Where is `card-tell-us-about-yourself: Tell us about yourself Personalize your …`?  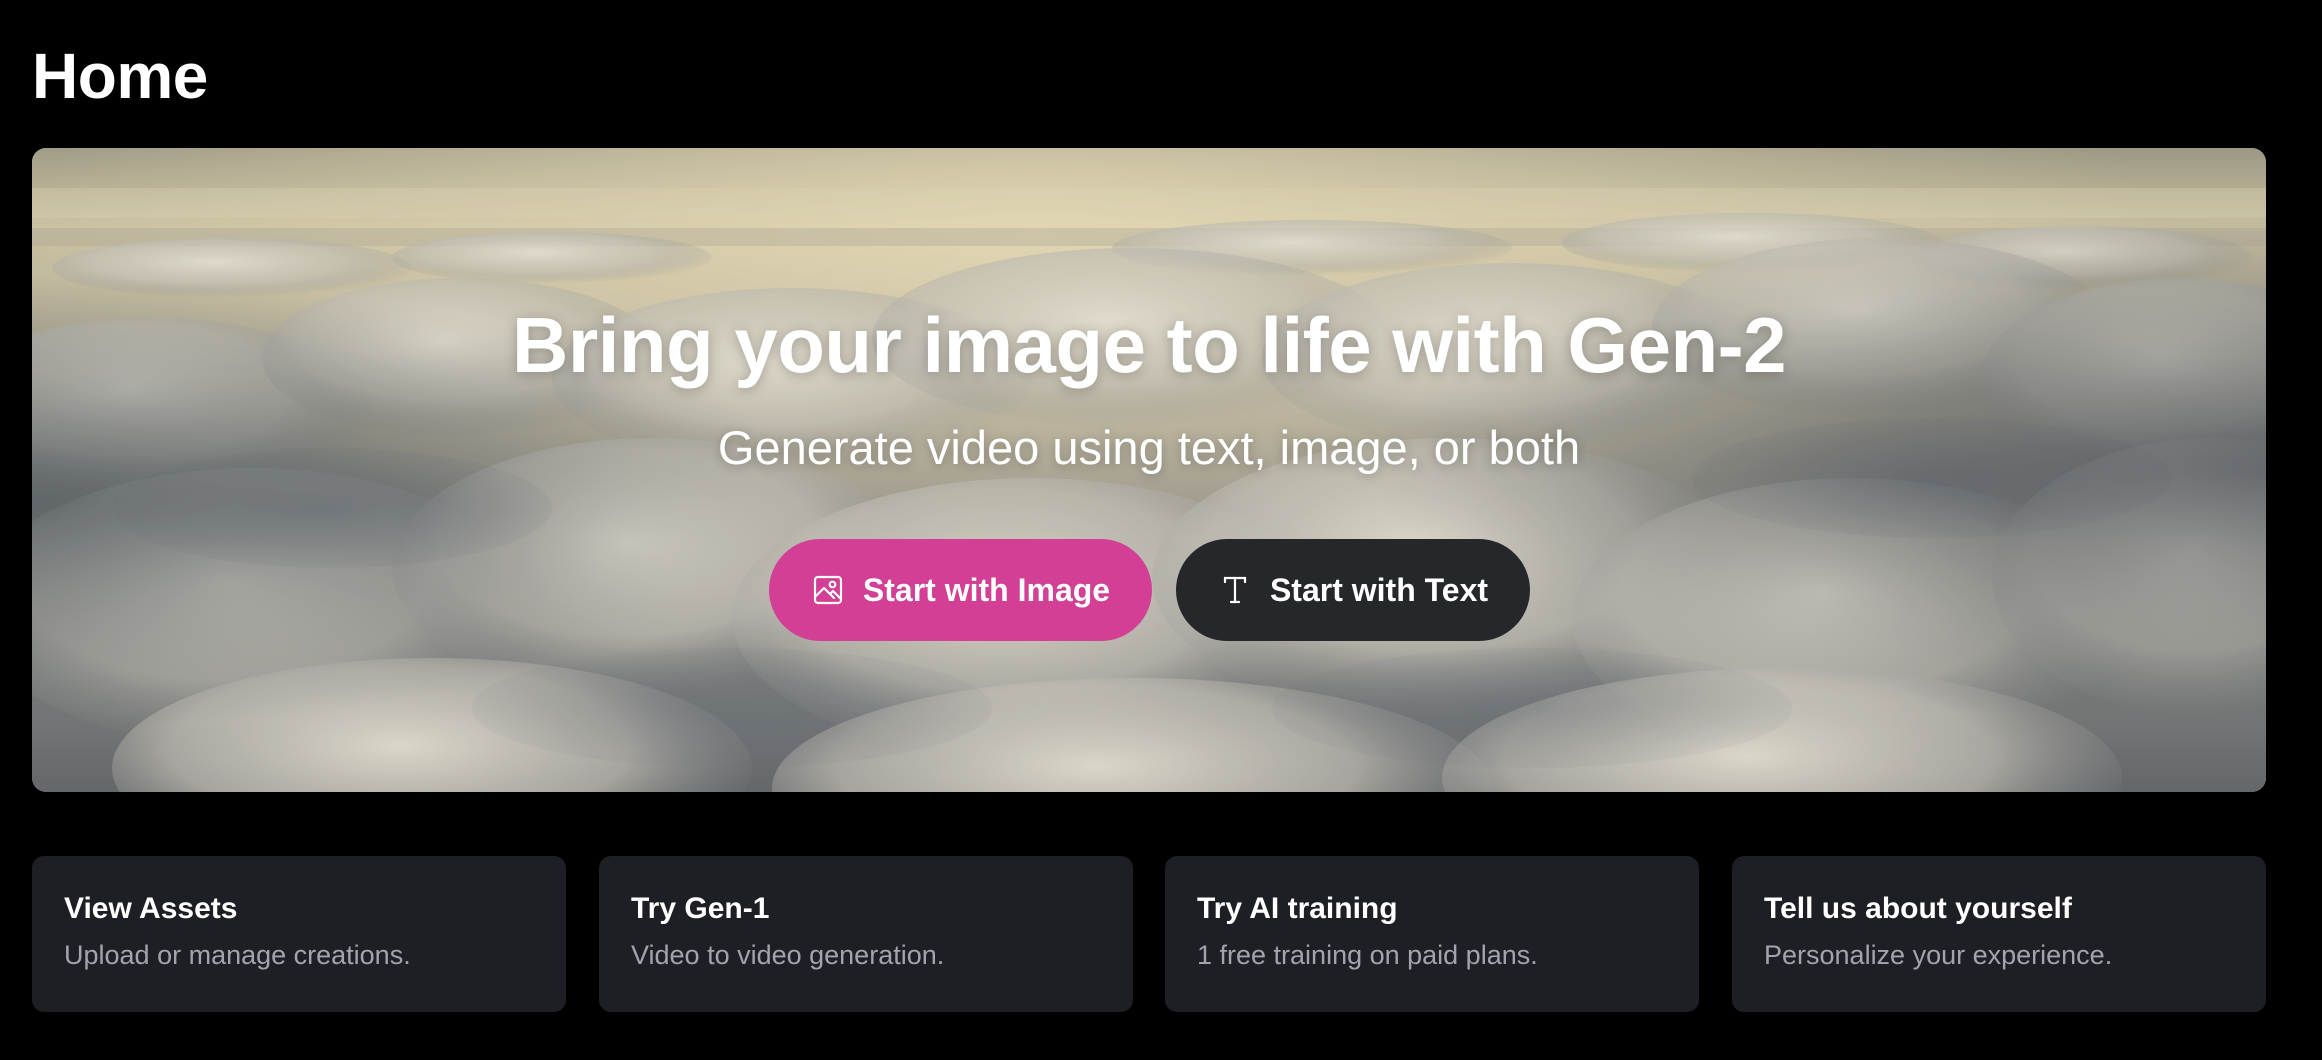 card-tell-us-about-yourself: Tell us about yourself Personalize your … is located at coordinates (1999, 934).